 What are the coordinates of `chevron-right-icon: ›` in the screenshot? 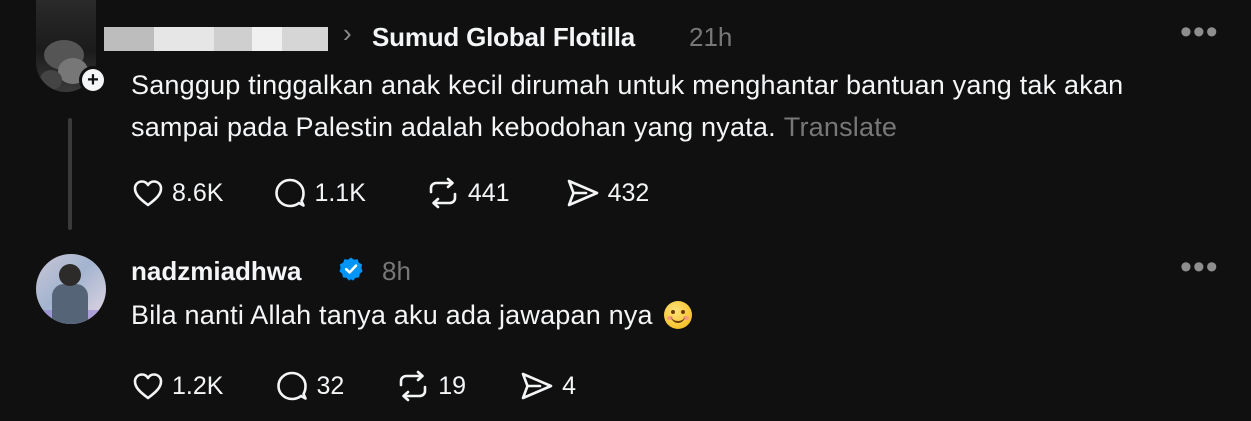 It's located at (347, 33).